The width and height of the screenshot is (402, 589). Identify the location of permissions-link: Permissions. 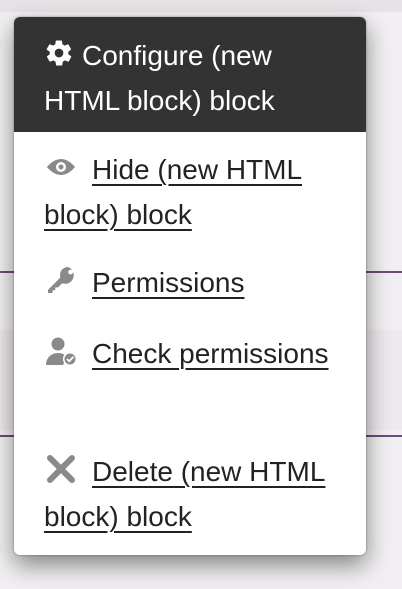
(199, 282).